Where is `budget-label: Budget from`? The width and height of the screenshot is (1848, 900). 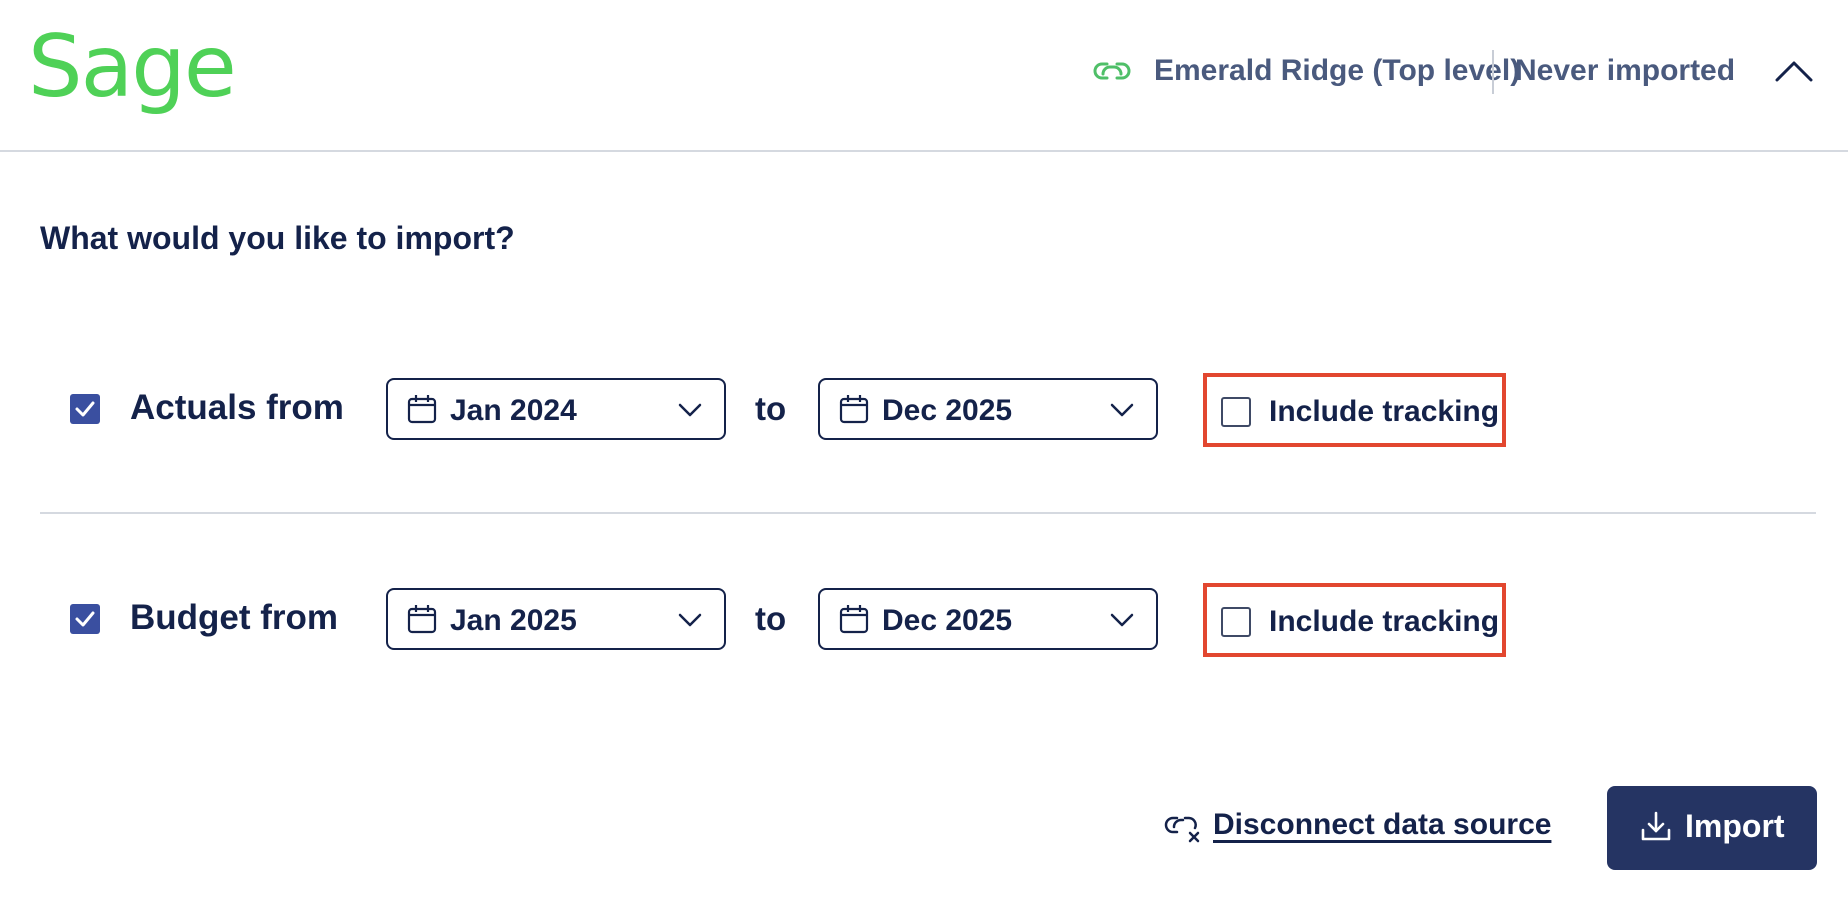 budget-label: Budget from is located at coordinates (234, 617).